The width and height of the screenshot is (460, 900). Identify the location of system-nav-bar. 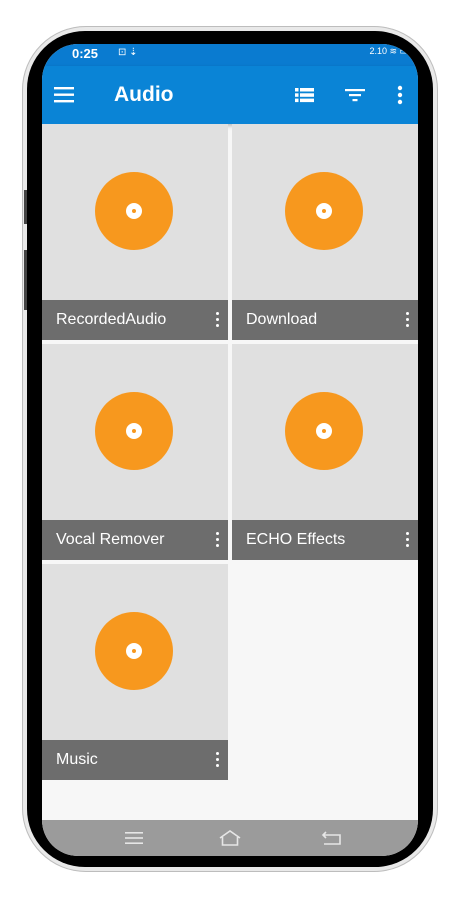
(230, 838).